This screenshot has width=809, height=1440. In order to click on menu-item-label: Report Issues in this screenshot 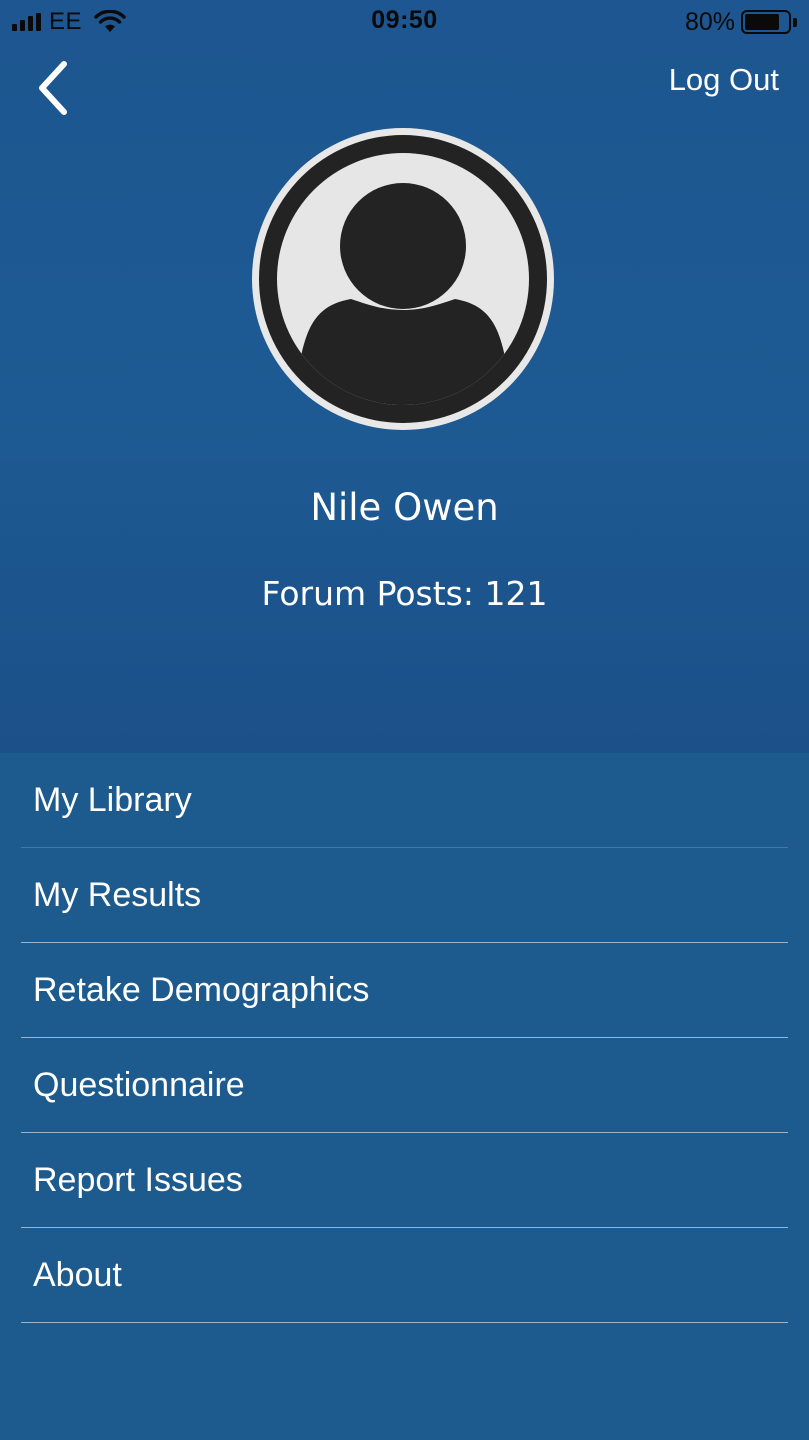, I will do `click(138, 1179)`.